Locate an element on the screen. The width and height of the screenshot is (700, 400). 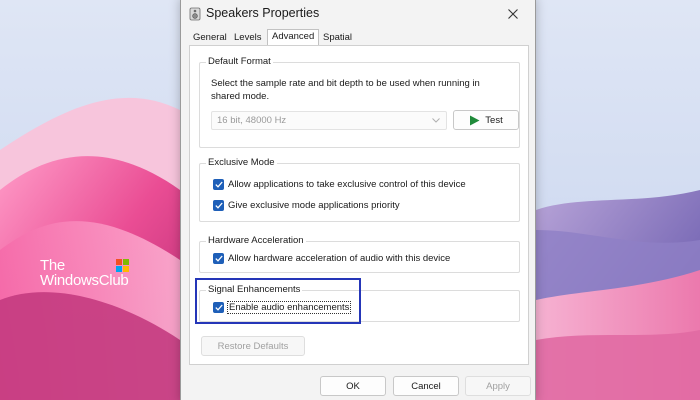
close-icon is located at coordinates (513, 14).